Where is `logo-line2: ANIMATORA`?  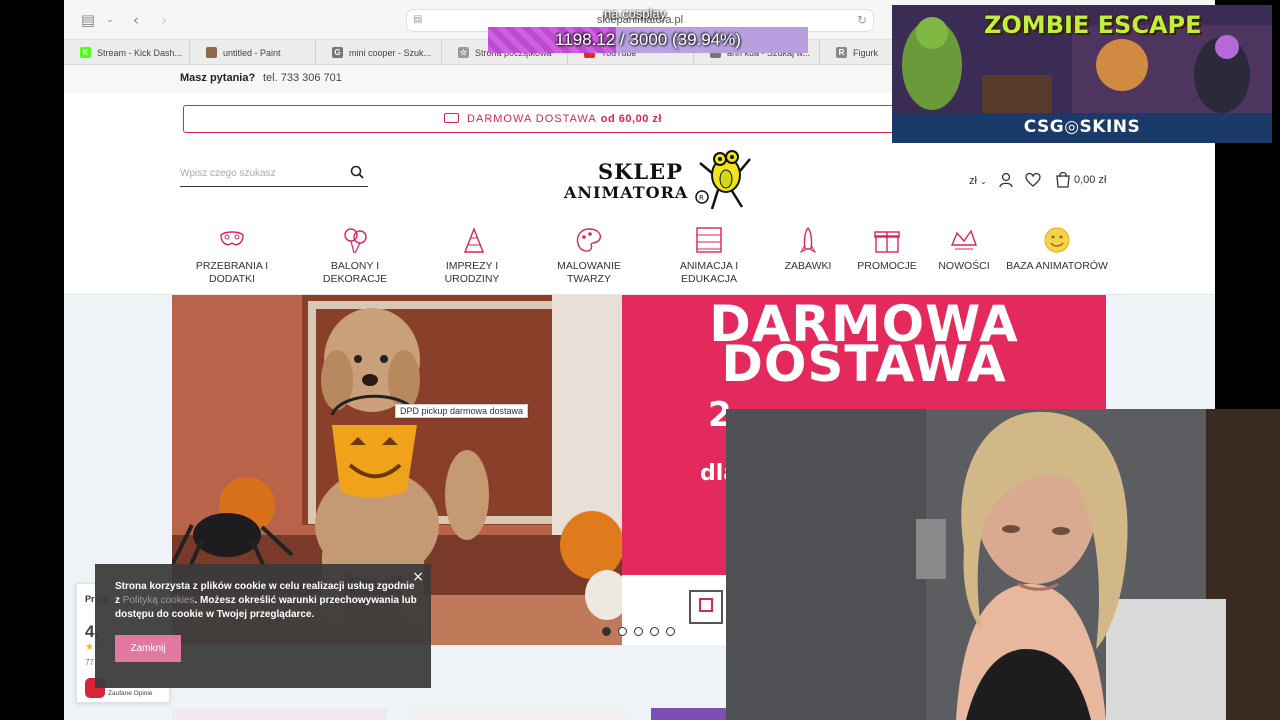
logo-line2: ANIMATORA is located at coordinates (626, 192).